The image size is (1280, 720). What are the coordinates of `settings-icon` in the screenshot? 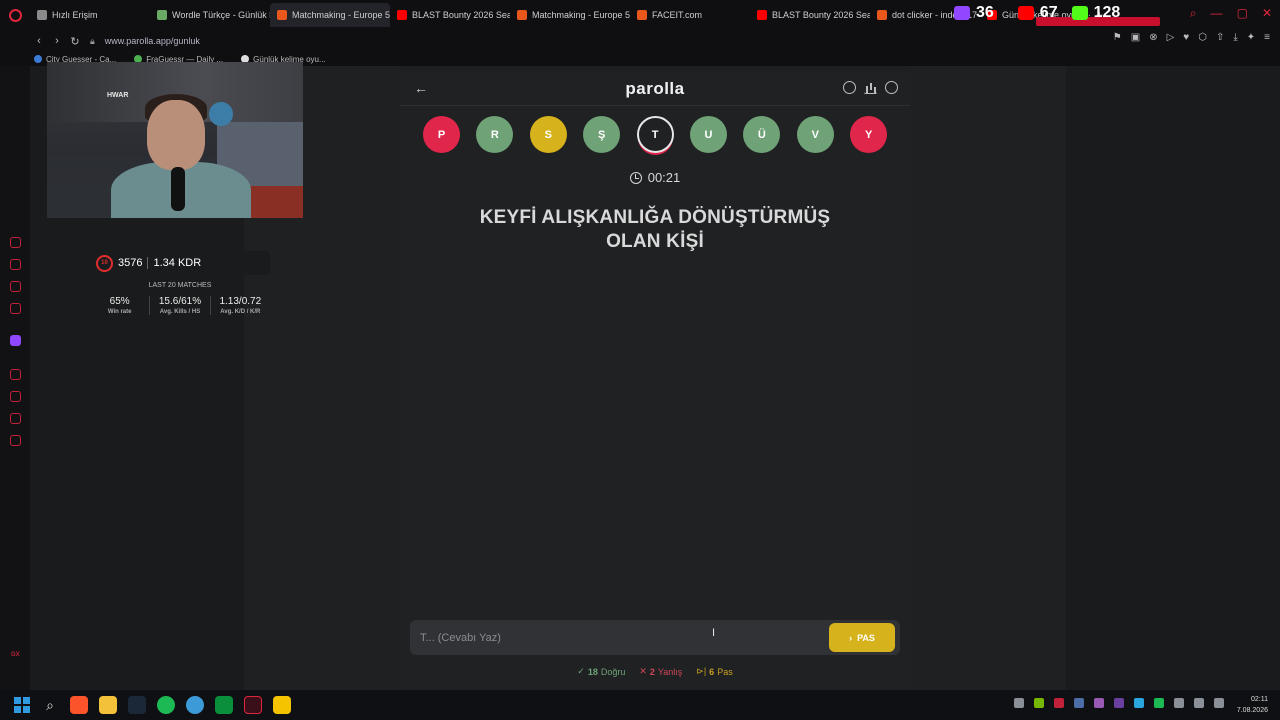 It's located at (15, 440).